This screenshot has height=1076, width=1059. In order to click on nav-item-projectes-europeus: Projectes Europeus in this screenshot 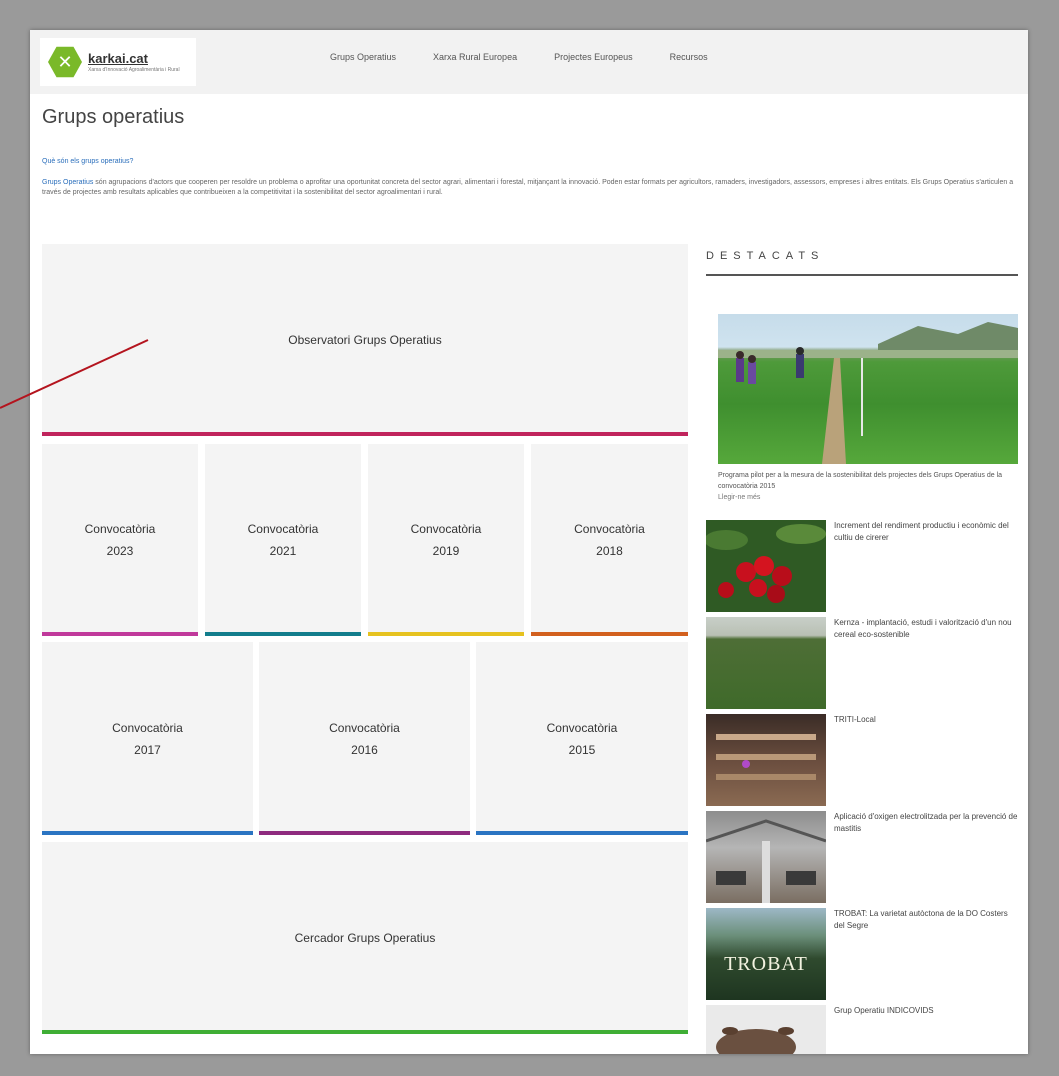, I will do `click(593, 57)`.